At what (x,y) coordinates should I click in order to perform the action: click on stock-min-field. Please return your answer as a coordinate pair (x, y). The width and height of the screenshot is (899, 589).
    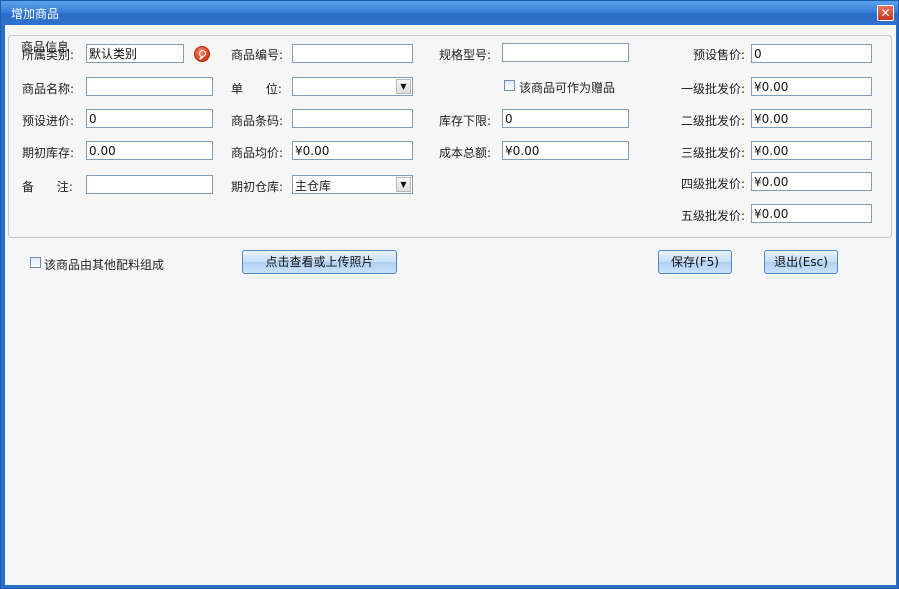
    Looking at the image, I should click on (565, 118).